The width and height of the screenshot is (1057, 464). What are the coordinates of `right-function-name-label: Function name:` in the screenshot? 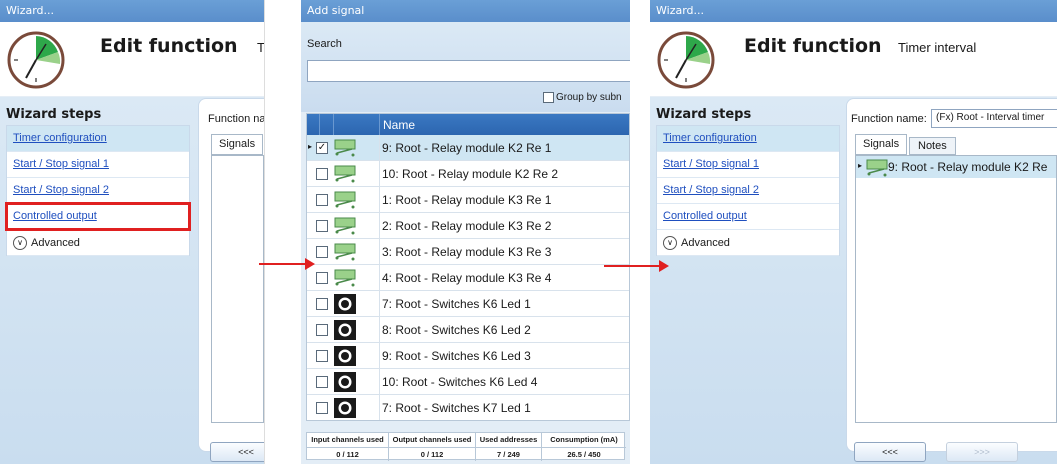 It's located at (889, 119).